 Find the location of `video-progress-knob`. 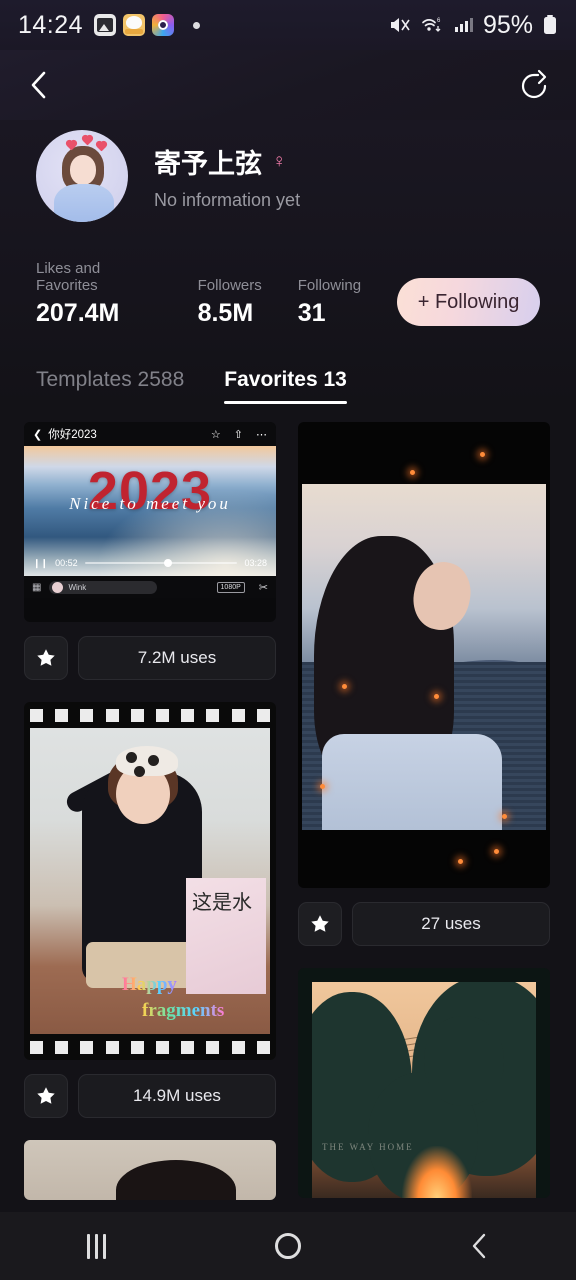

video-progress-knob is located at coordinates (168, 563).